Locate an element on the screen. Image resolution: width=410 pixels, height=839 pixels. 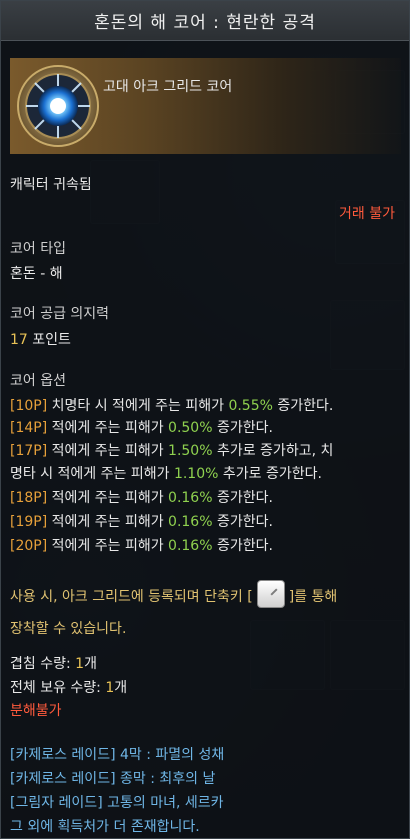
option-value: 1.50% is located at coordinates (190, 451).